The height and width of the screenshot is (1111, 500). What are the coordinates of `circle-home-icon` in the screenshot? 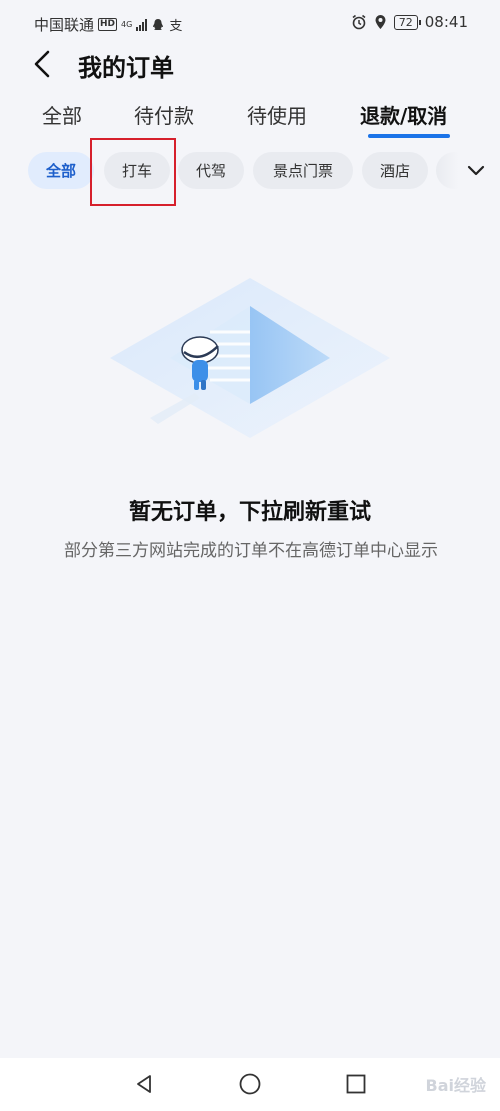 It's located at (250, 1084).